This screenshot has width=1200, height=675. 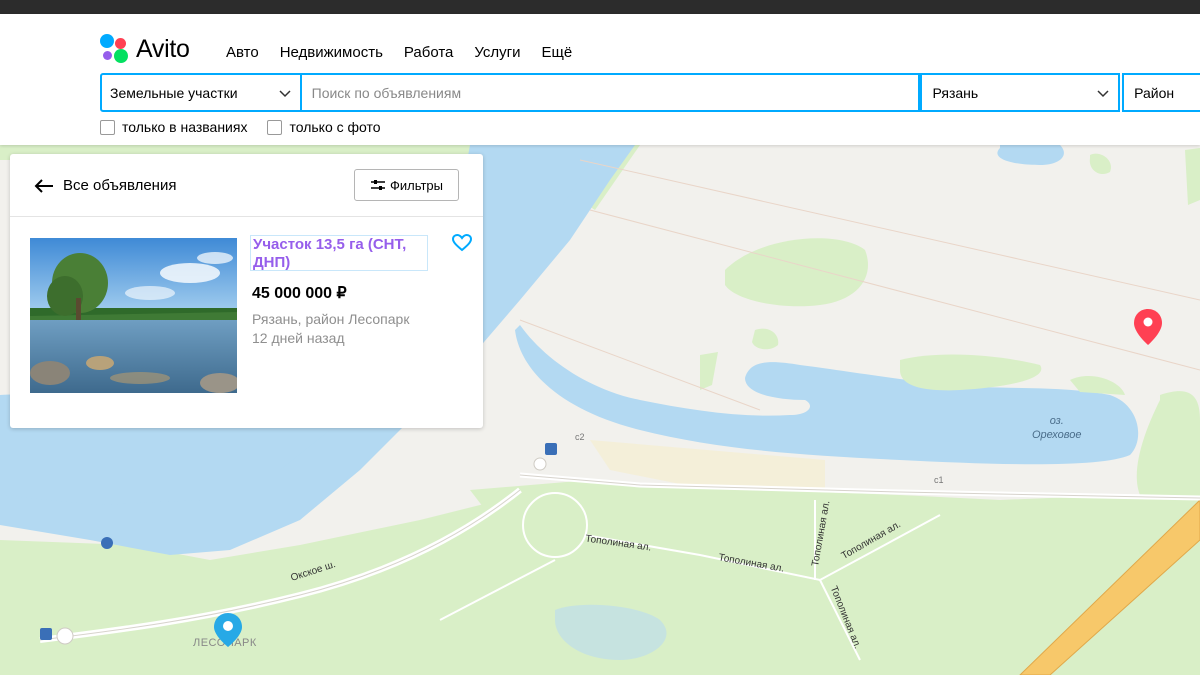 What do you see at coordinates (580, 437) in the screenshot?
I see `map-marker-c2: с2` at bounding box center [580, 437].